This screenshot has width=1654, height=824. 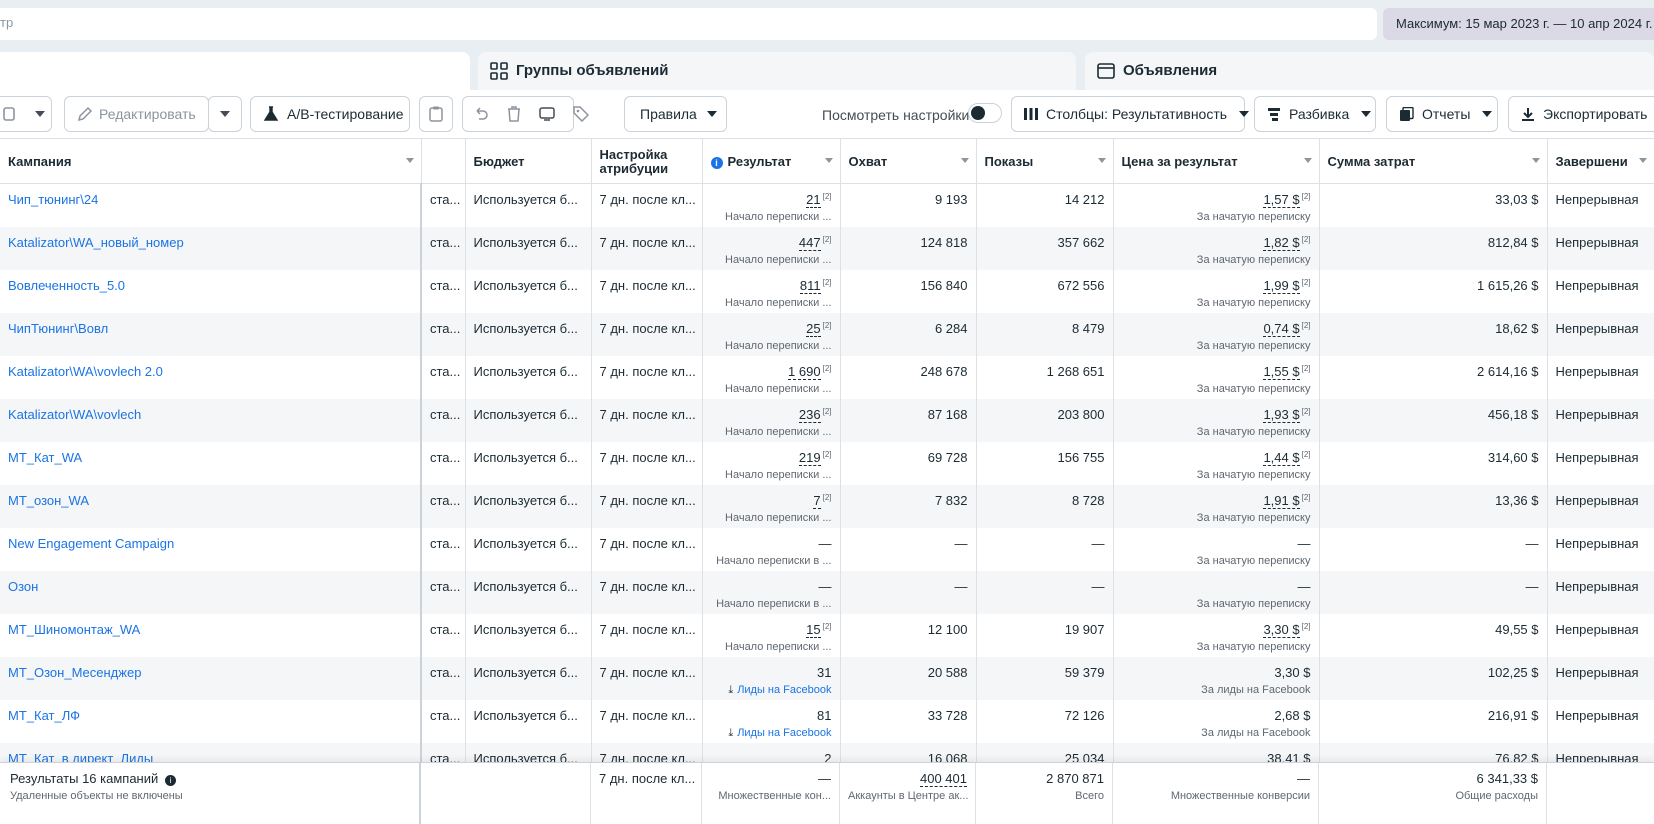 I want to click on impressions-cell: 672 556, so click(x=1045, y=291).